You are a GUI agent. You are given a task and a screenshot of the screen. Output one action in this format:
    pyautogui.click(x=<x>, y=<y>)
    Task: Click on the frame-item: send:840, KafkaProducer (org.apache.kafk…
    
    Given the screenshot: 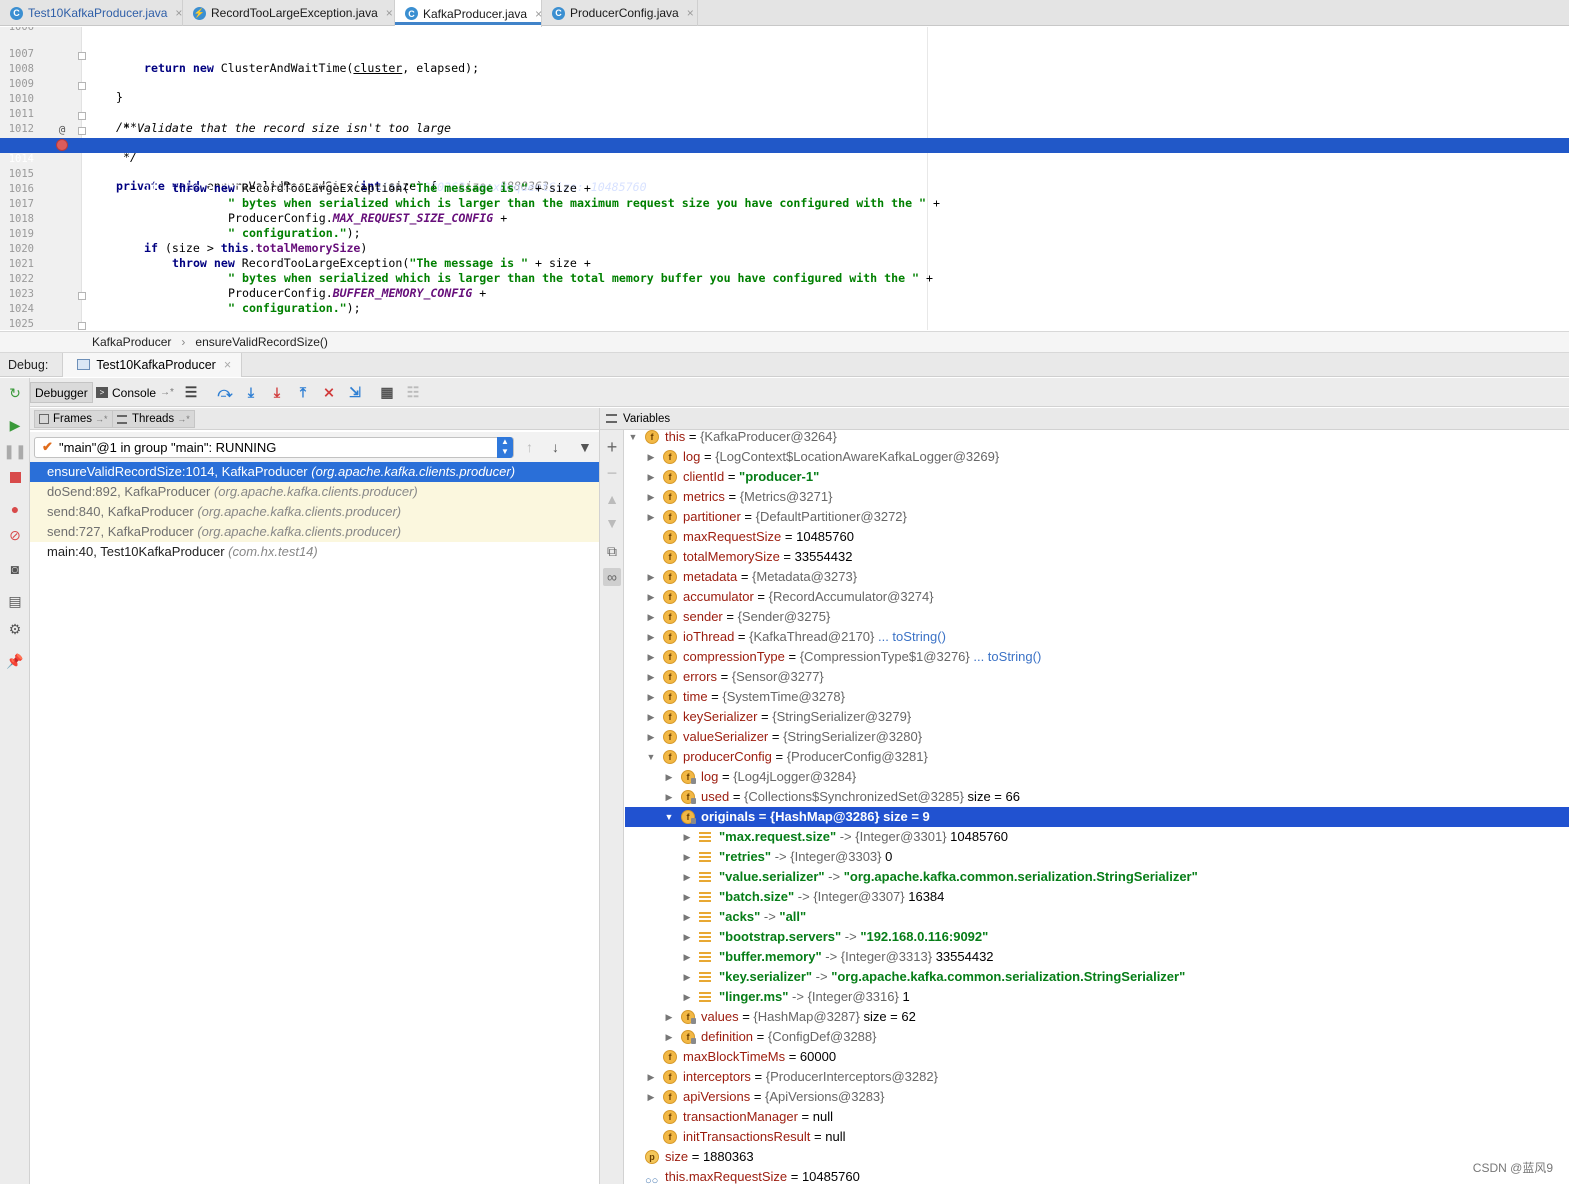 What is the action you would take?
    pyautogui.click(x=314, y=512)
    